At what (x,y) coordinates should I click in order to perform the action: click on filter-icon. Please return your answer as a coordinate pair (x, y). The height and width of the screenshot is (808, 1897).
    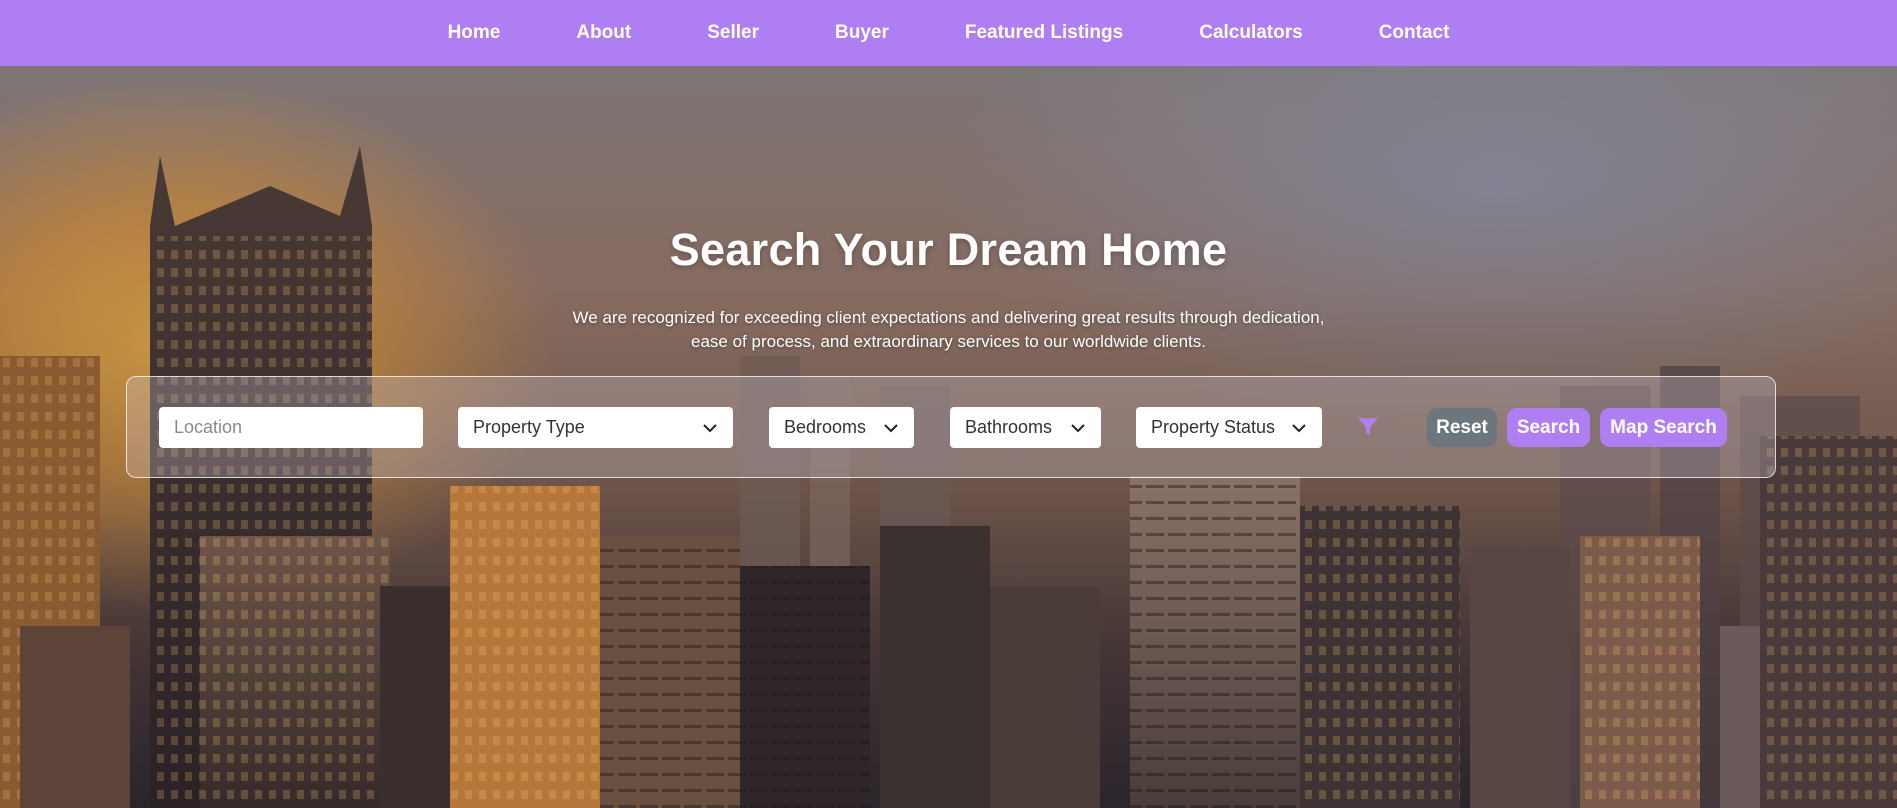
    Looking at the image, I should click on (1368, 427).